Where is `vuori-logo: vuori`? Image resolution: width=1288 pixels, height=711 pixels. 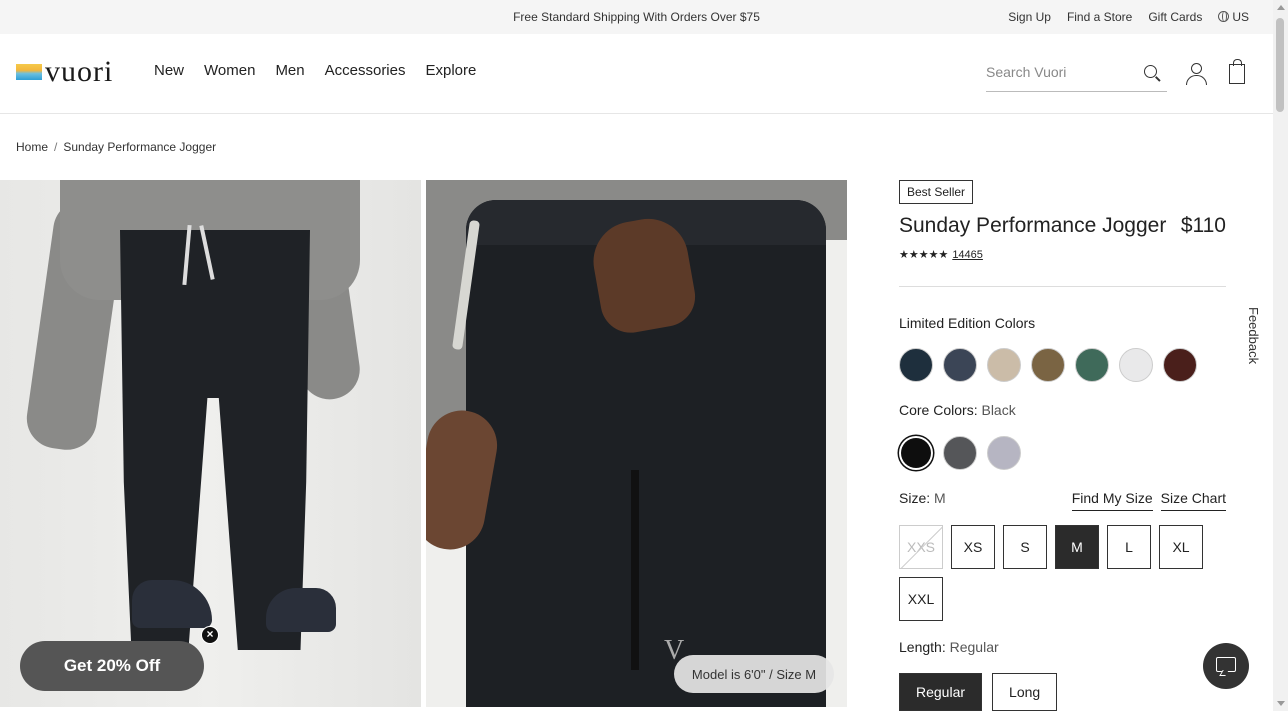 vuori-logo: vuori is located at coordinates (65, 71).